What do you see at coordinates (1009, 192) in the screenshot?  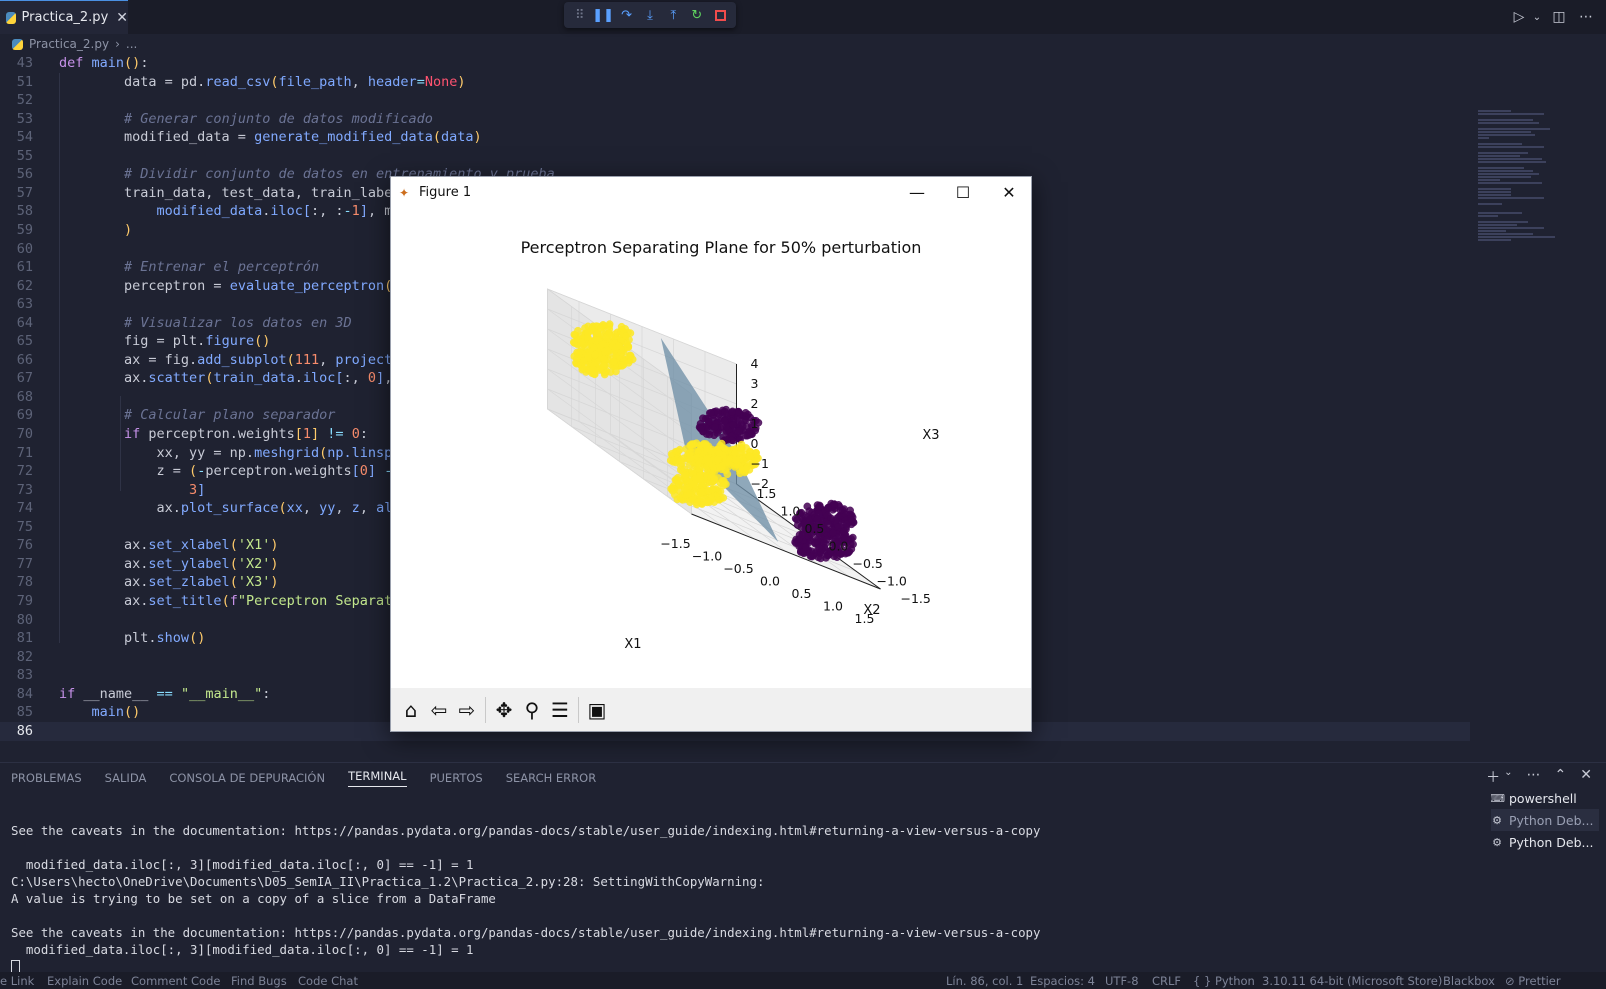 I see `close-window-icon: ✕` at bounding box center [1009, 192].